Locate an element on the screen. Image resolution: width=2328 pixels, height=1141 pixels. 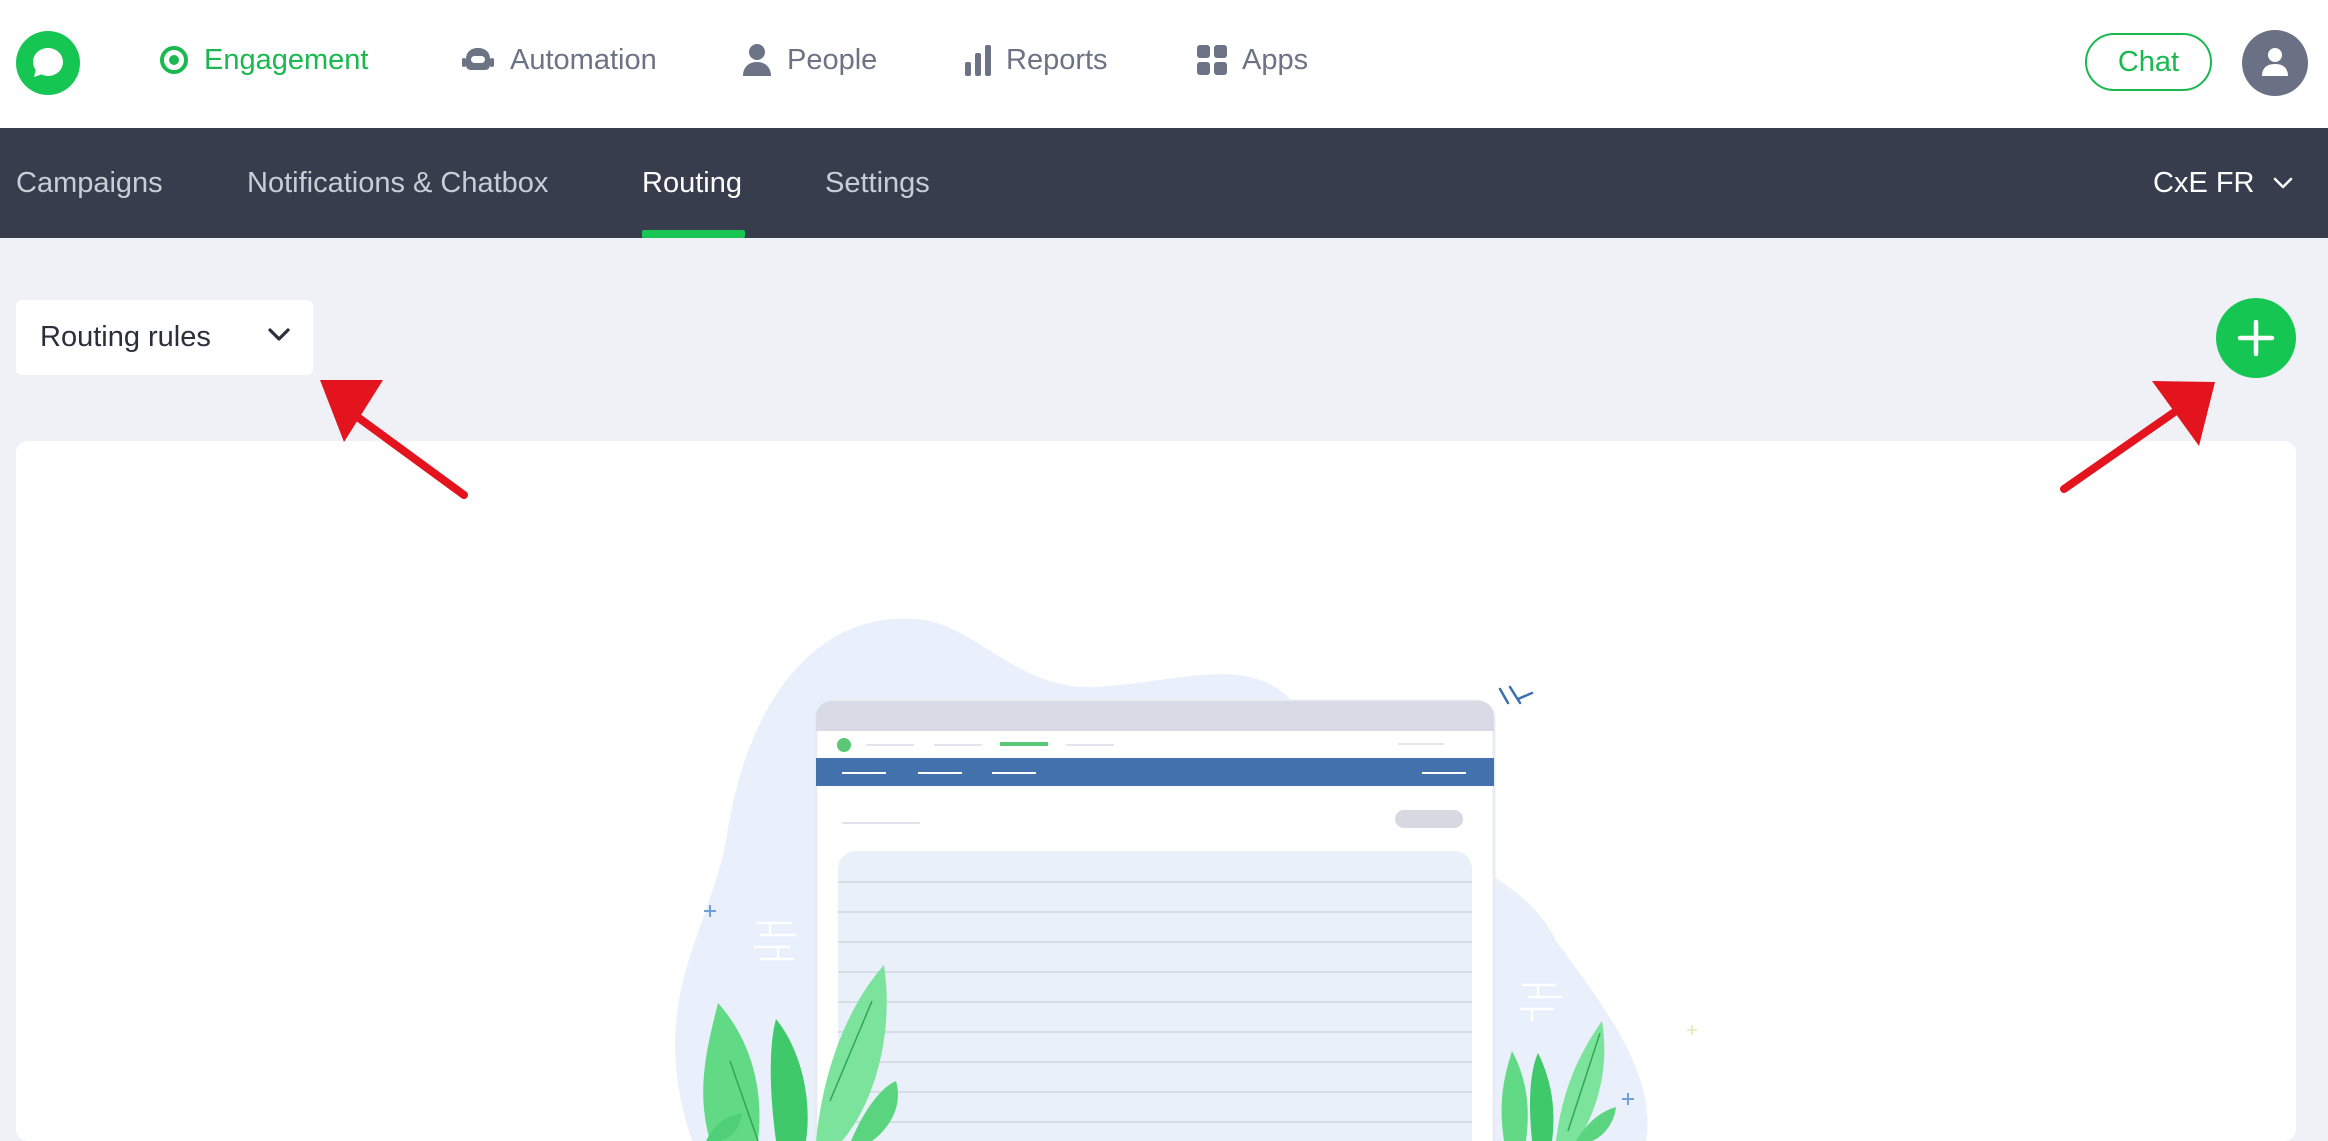
arrow-to-add-button-head is located at coordinates (2183, 413).